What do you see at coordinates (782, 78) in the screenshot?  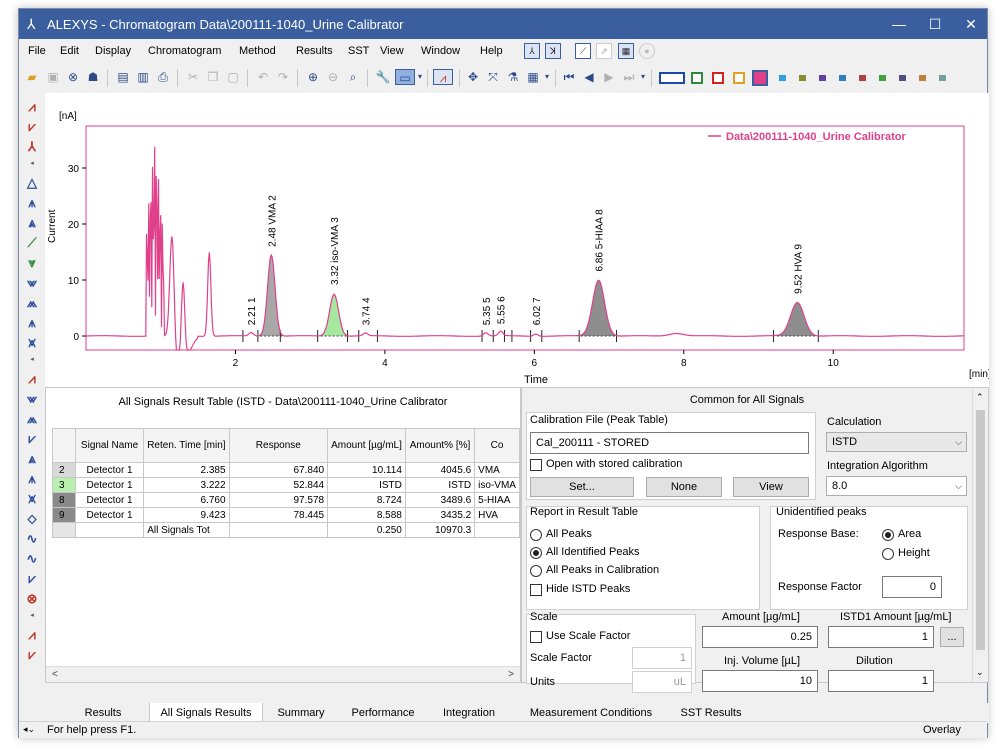 I see `color-cyan-icon` at bounding box center [782, 78].